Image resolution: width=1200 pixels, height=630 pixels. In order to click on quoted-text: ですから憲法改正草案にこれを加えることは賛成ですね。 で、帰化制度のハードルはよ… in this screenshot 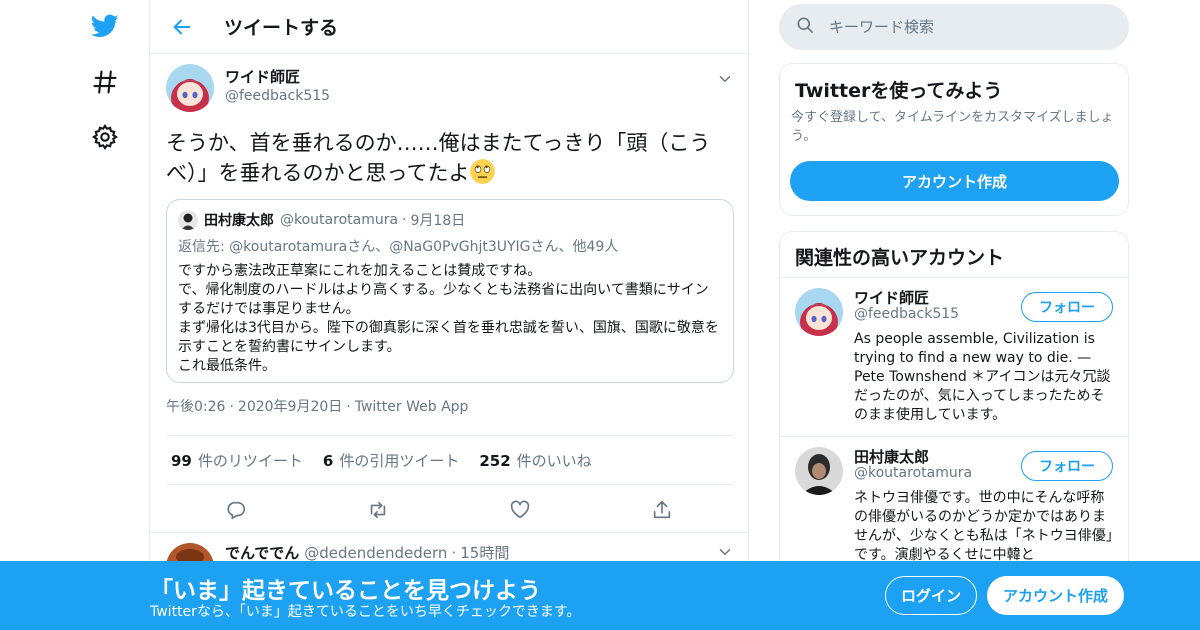, I will do `click(450, 319)`.